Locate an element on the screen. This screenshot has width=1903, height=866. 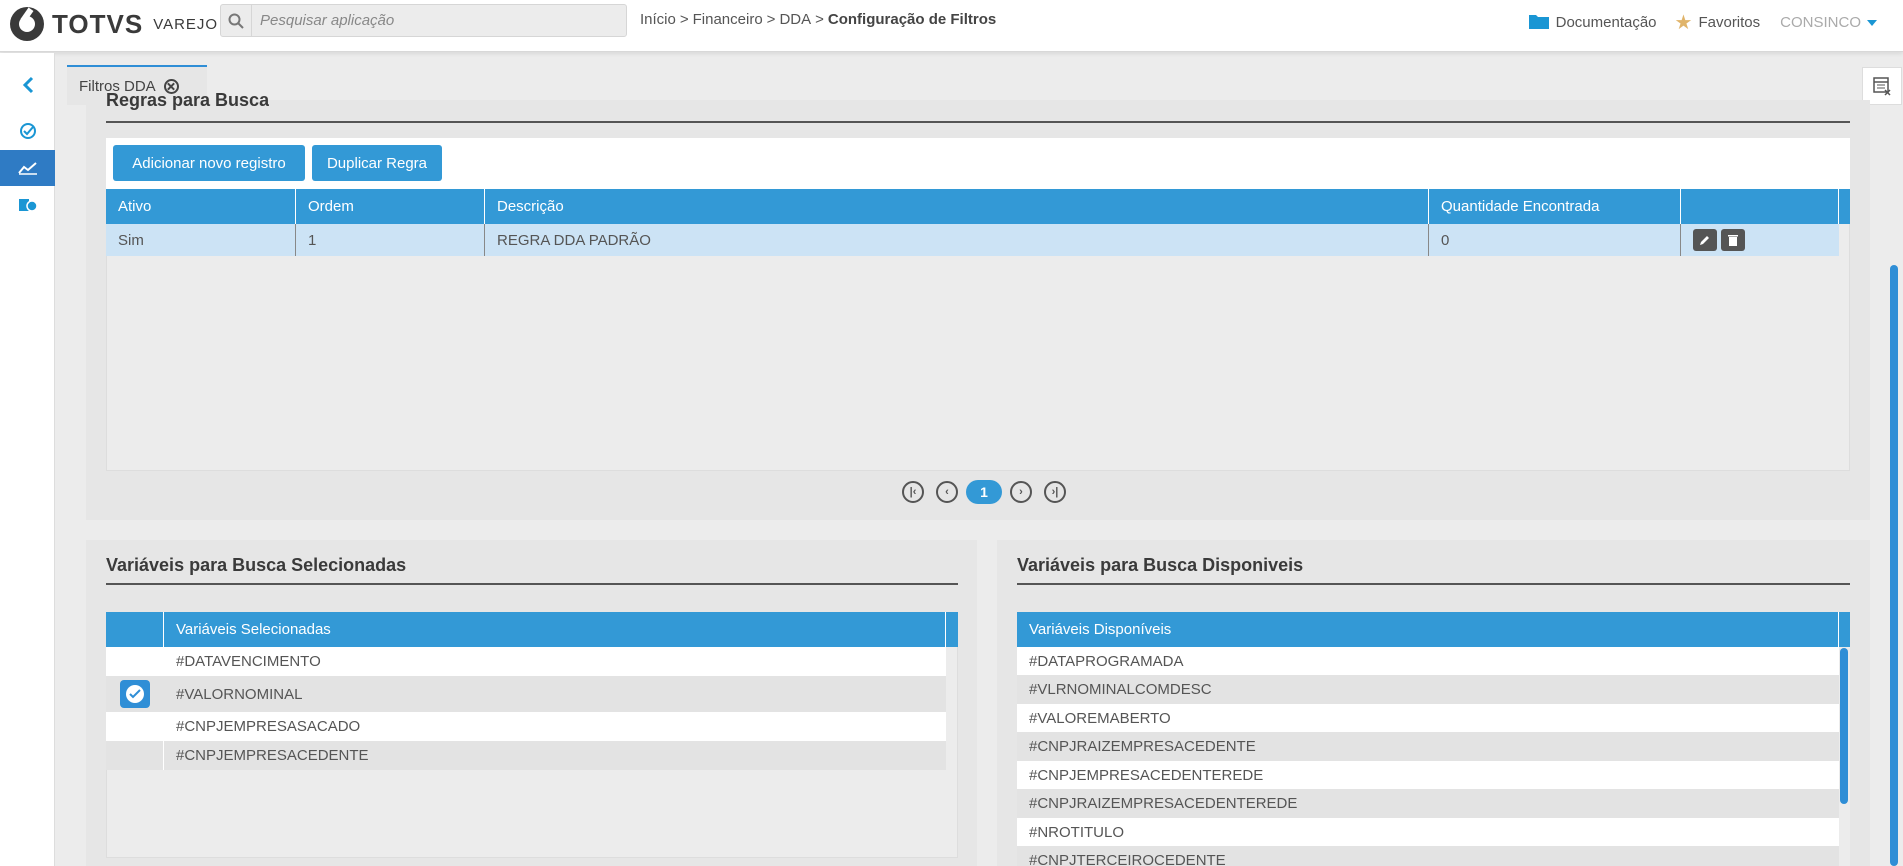
table-row: Sim 1 REGRA DDA PADRÃO 0 is located at coordinates (972, 240).